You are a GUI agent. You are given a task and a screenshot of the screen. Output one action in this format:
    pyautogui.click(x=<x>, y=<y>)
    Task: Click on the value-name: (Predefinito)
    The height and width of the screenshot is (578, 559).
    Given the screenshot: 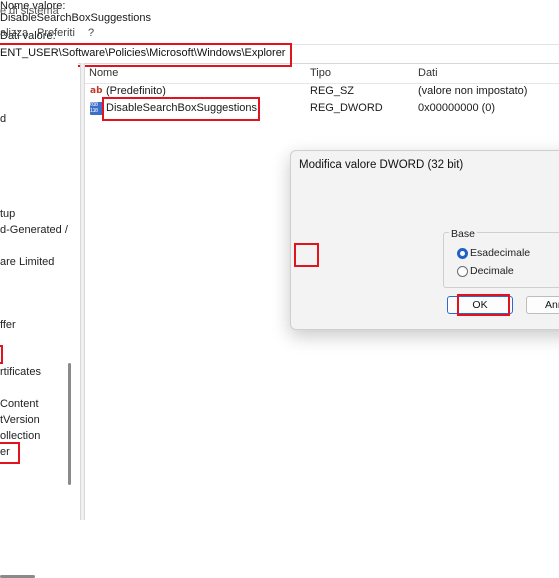 What is the action you would take?
    pyautogui.click(x=136, y=91)
    